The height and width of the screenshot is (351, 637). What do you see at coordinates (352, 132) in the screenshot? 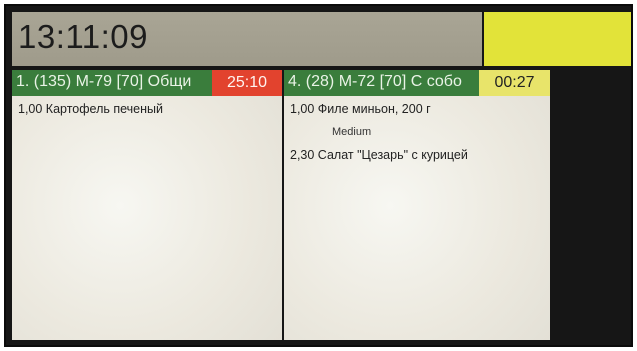
I see `item-modifier: Medium` at bounding box center [352, 132].